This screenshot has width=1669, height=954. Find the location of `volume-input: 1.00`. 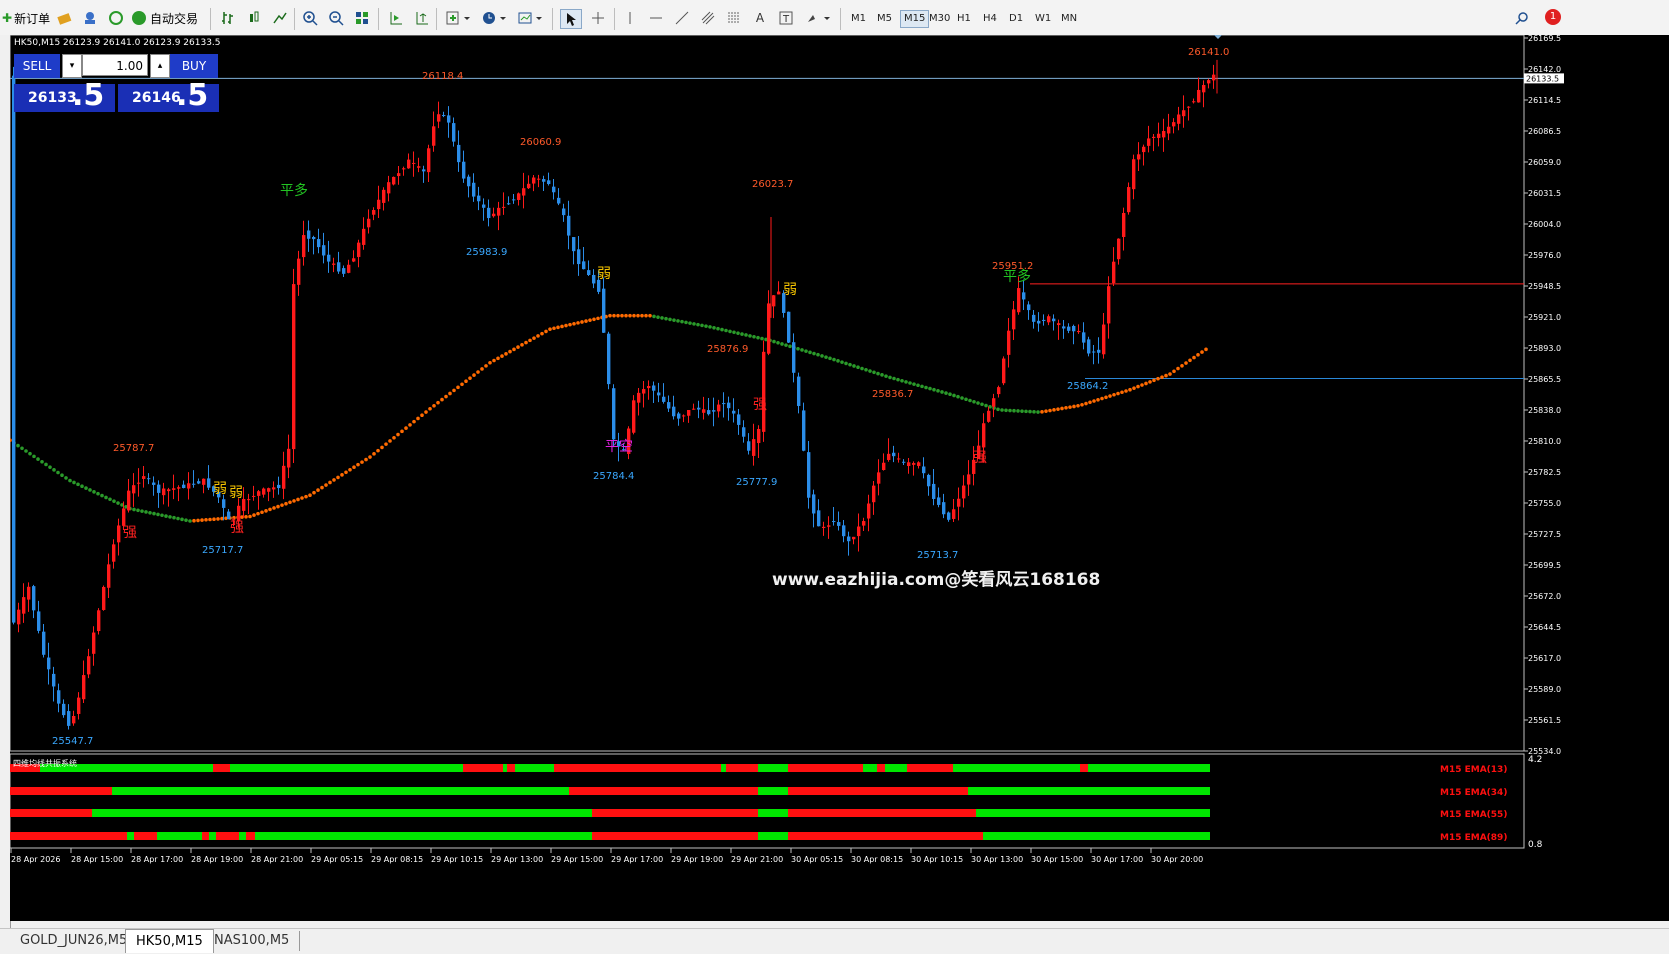

volume-input: 1.00 is located at coordinates (115, 65).